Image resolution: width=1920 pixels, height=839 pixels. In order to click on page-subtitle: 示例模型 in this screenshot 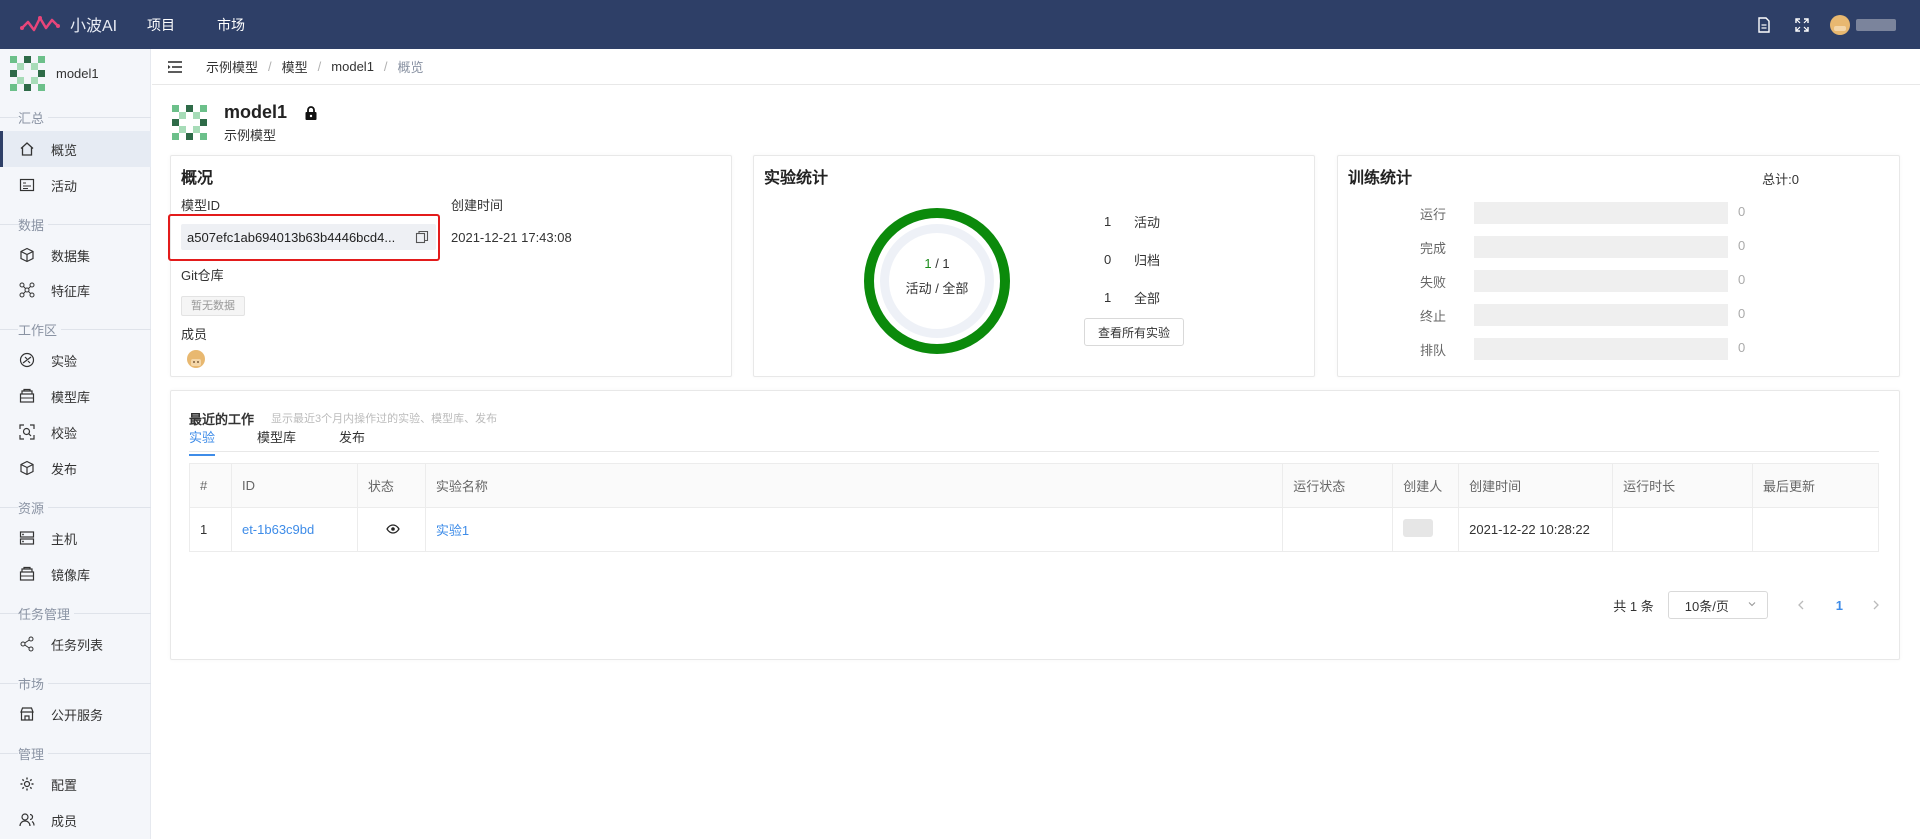, I will do `click(250, 135)`.